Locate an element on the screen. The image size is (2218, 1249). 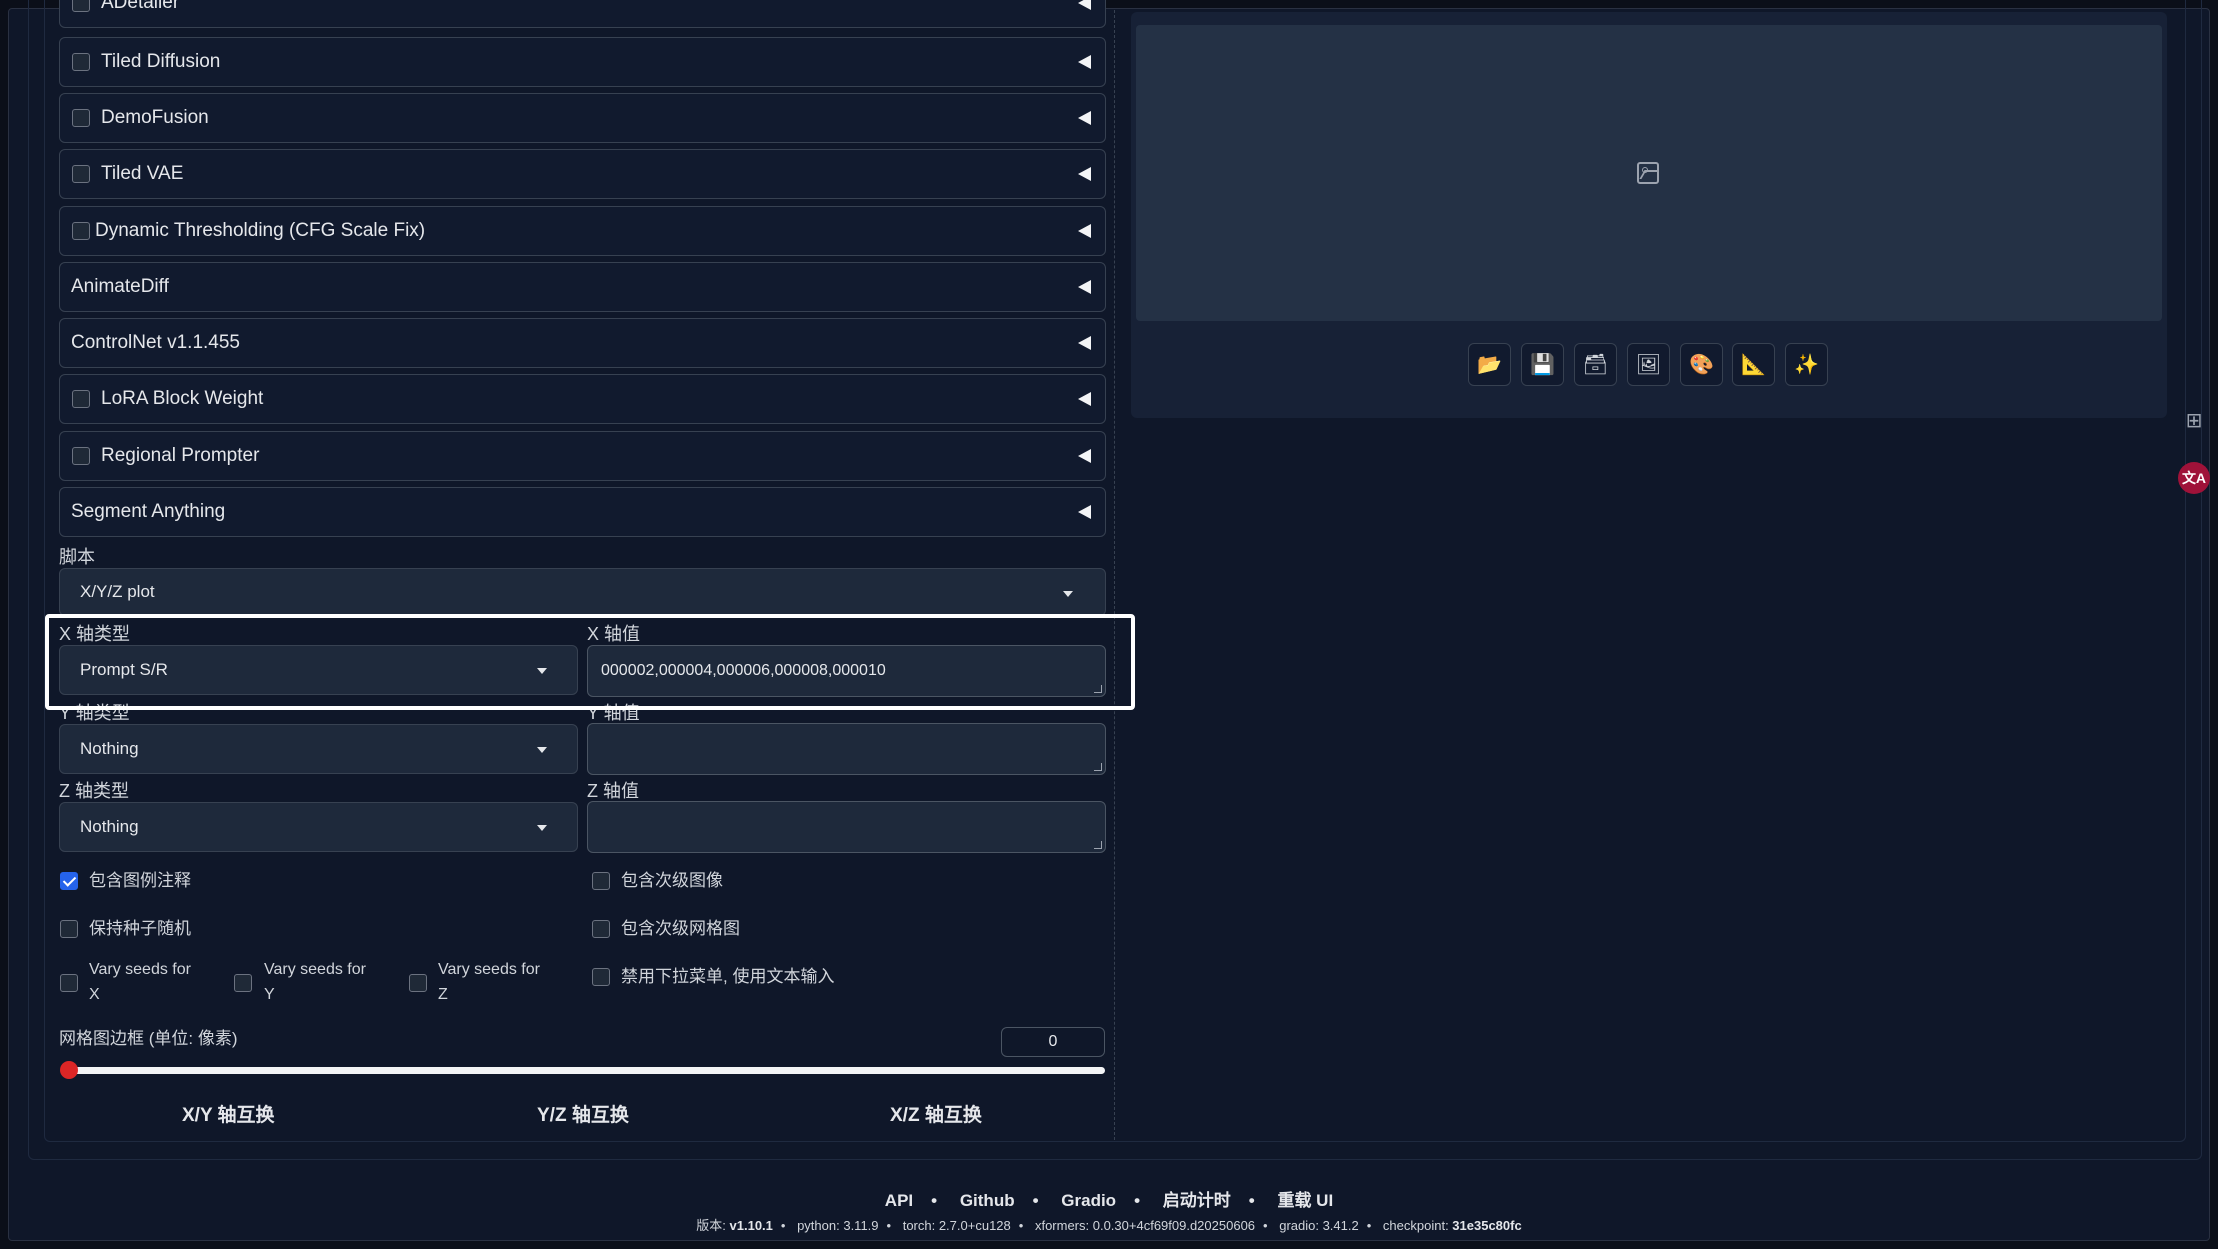
vary-seeds-z-line1: Vary seeds for is located at coordinates (489, 969).